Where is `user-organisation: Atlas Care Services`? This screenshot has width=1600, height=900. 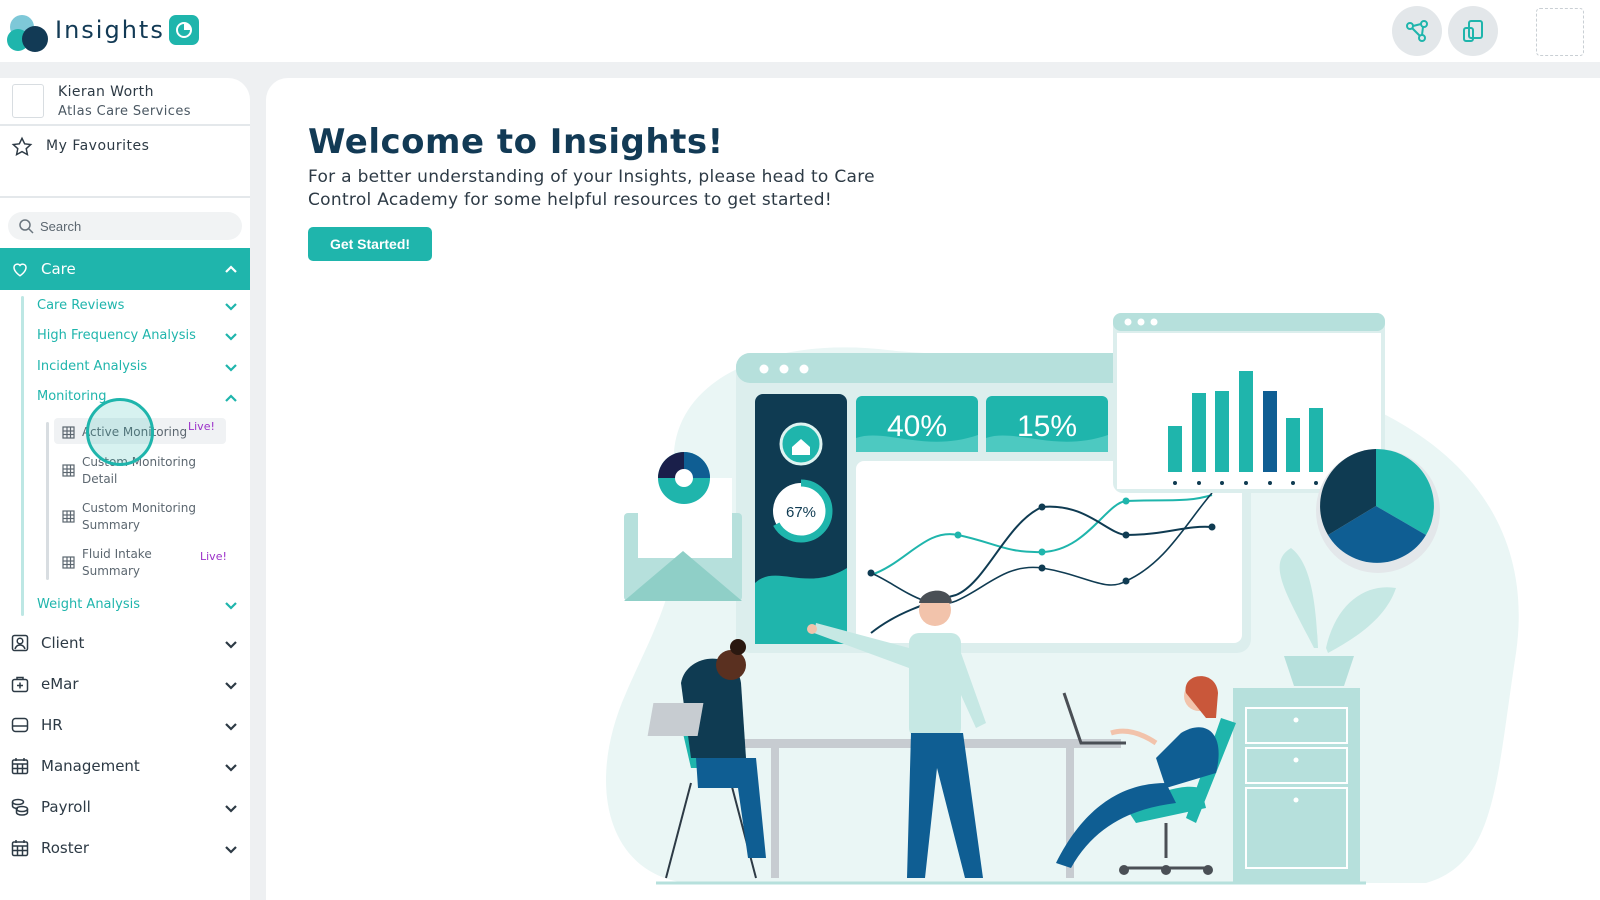
user-organisation: Atlas Care Services is located at coordinates (124, 111).